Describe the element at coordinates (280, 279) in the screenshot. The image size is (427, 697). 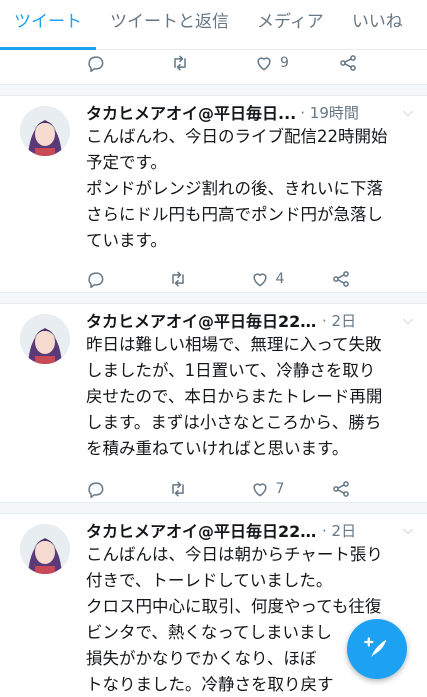
I see `like-count: 4` at that location.